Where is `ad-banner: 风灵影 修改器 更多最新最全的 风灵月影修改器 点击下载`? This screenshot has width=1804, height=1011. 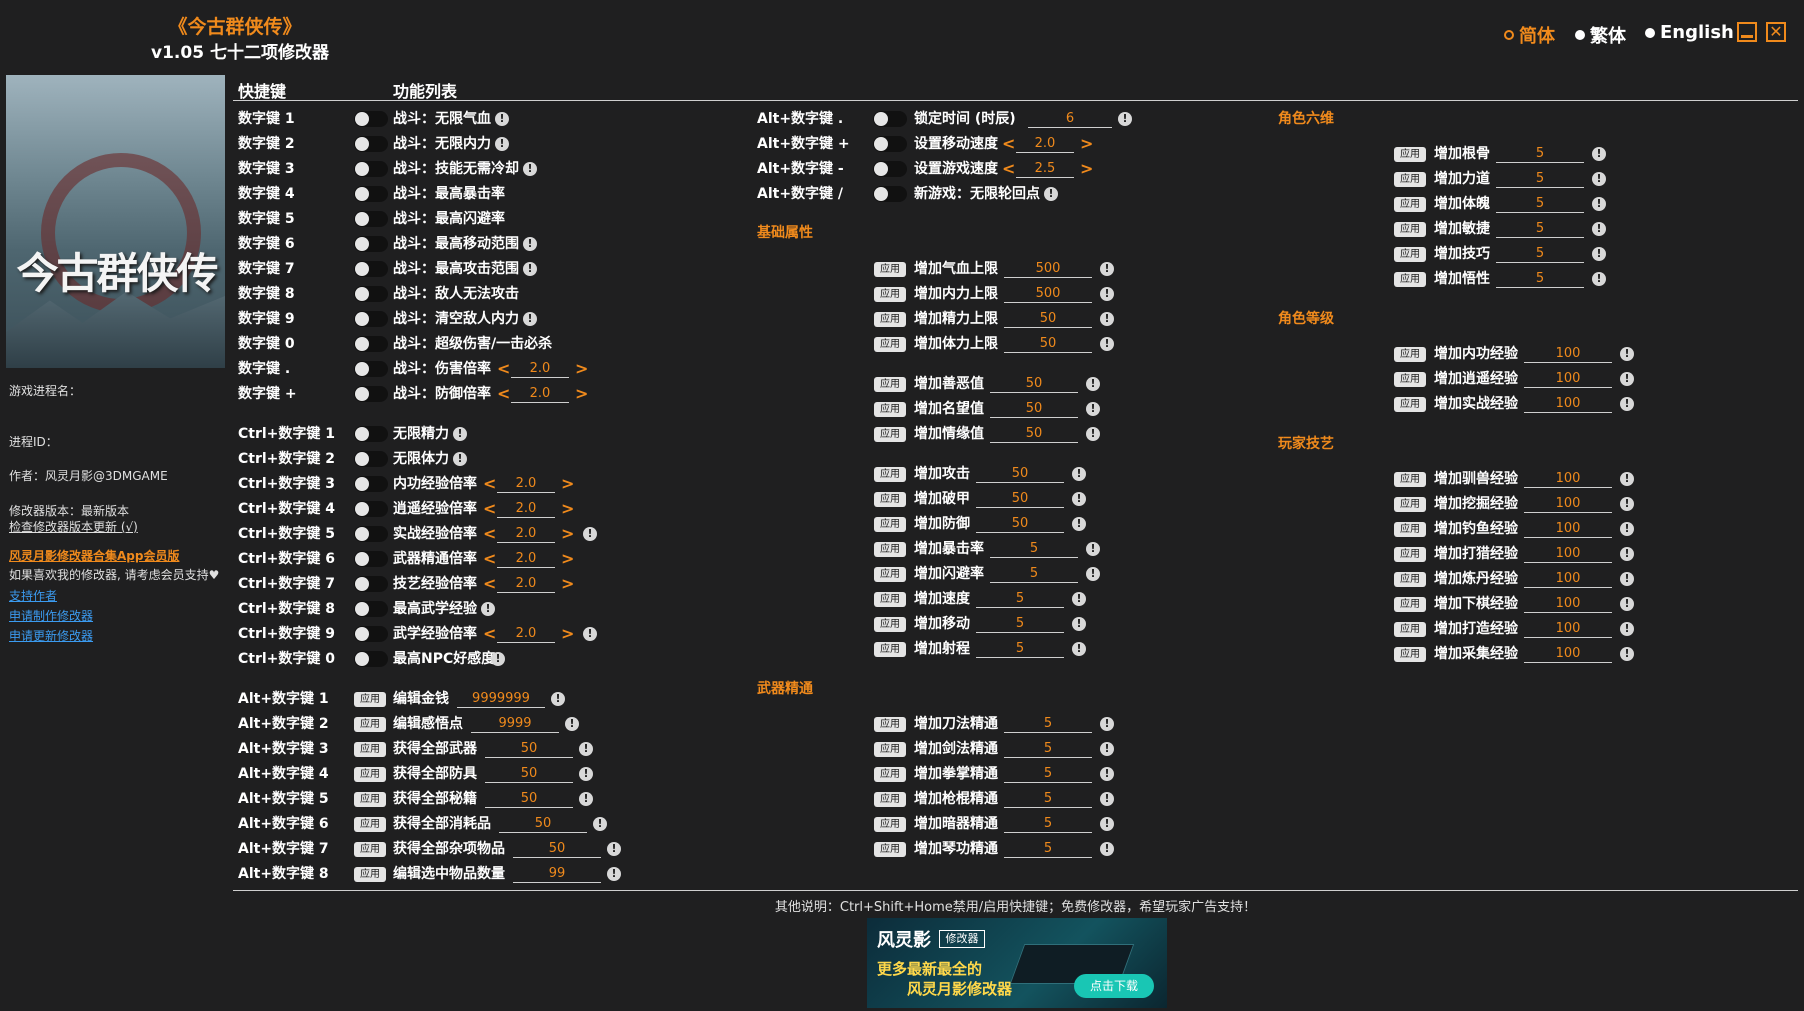
ad-banner: 风灵影 修改器 更多最新最全的 风灵月影修改器 点击下载 is located at coordinates (1017, 963).